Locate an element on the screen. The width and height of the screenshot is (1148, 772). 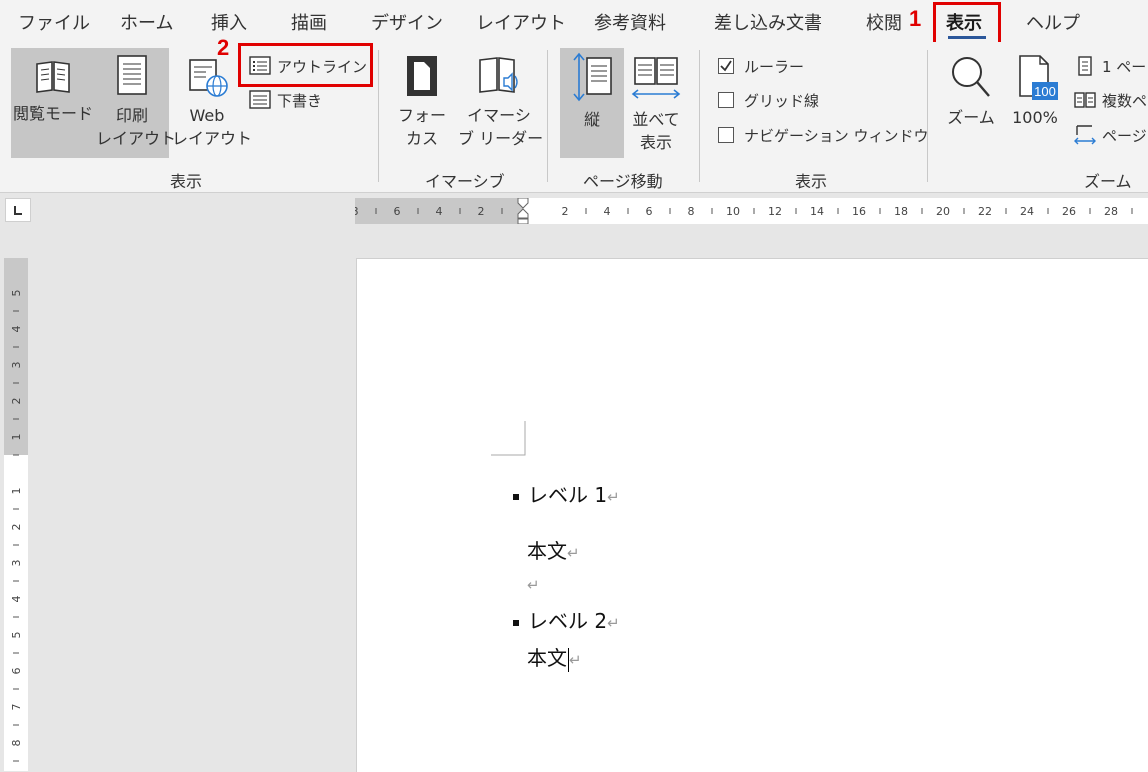
one-page-icon is located at coordinates (1085, 66).